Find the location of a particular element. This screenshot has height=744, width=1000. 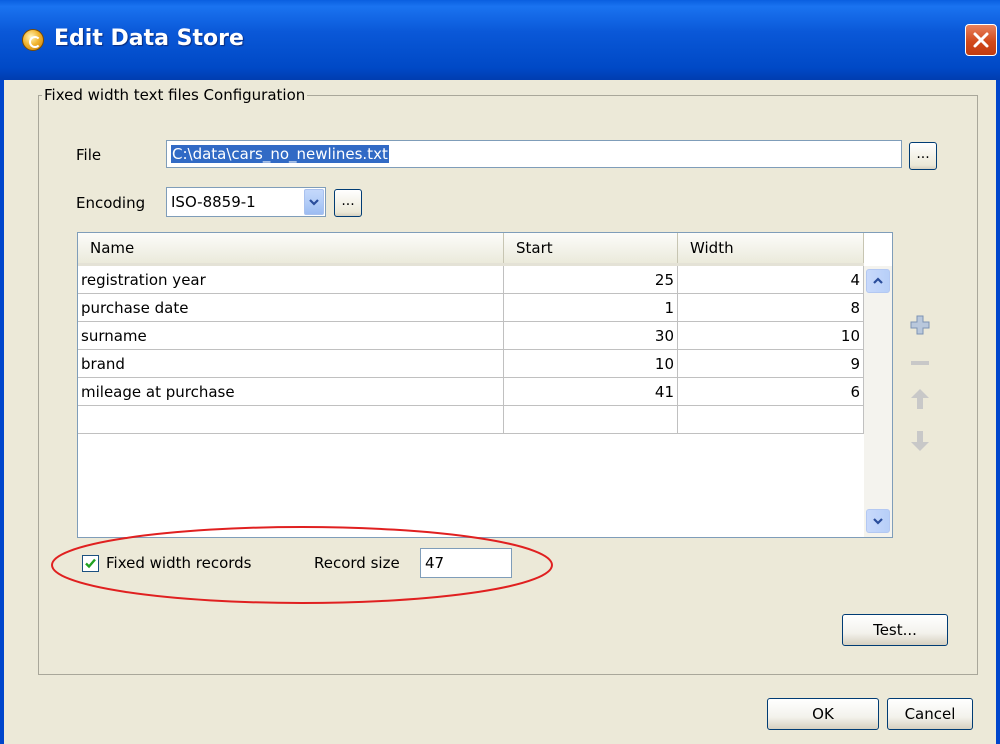

cell-start: 30 is located at coordinates (591, 336).